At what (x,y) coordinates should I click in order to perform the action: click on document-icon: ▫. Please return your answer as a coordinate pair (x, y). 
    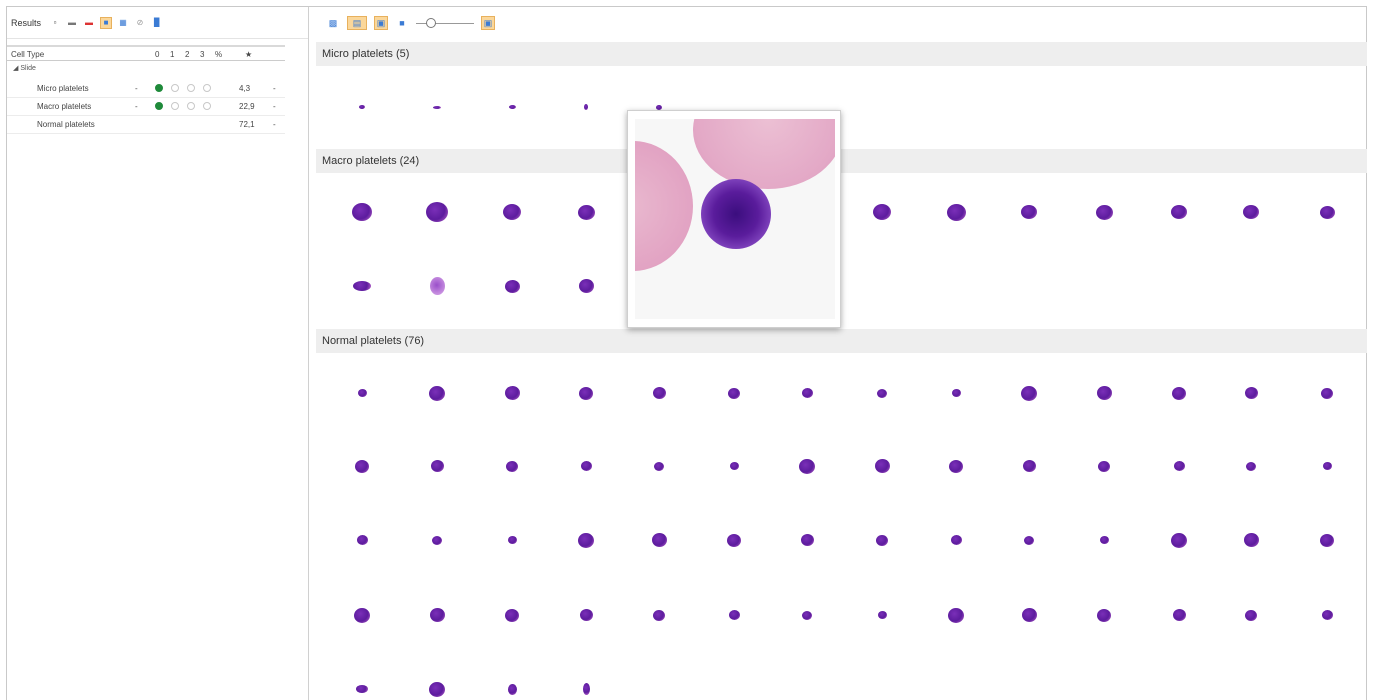
    Looking at the image, I should click on (55, 23).